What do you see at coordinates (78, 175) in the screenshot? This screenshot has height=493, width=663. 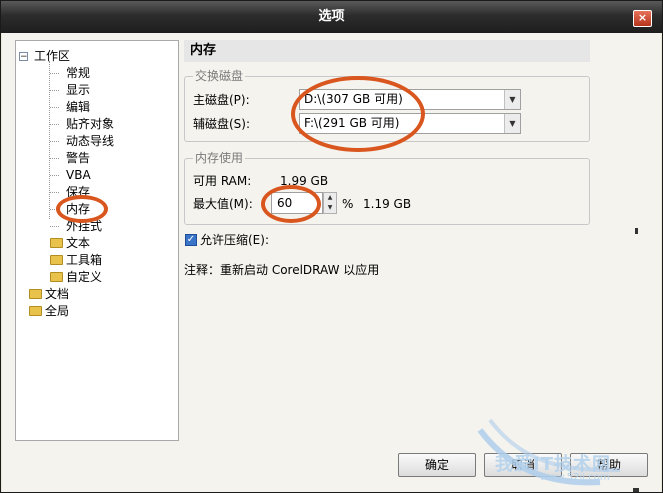 I see `tree-item-vba: VBA` at bounding box center [78, 175].